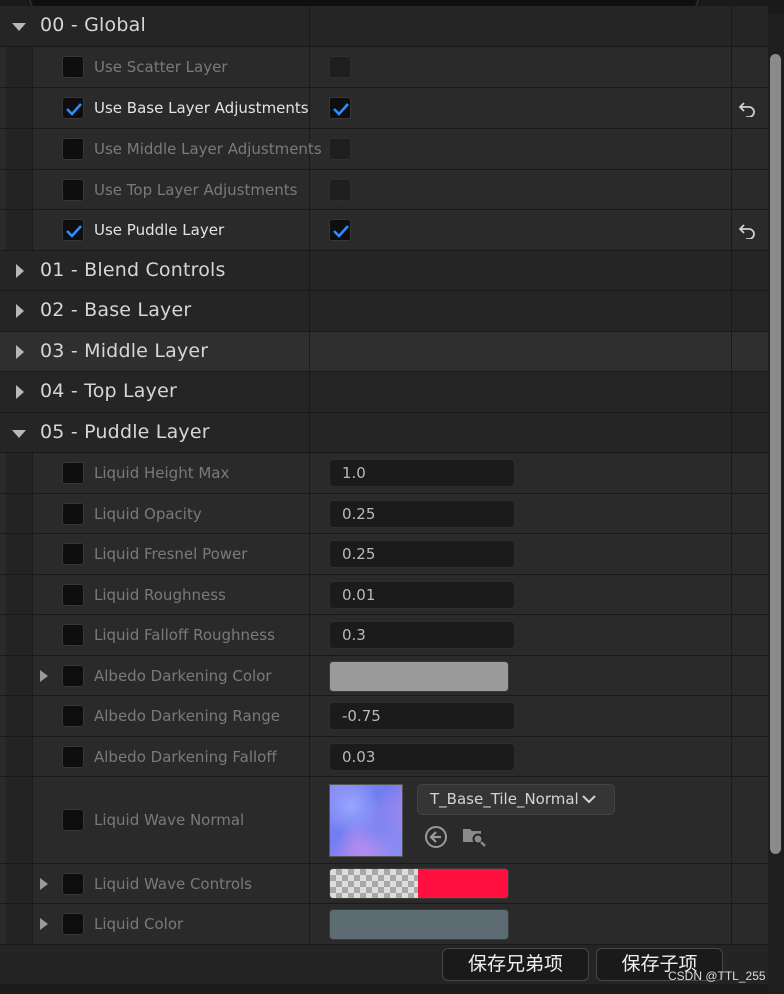 The width and height of the screenshot is (784, 994). I want to click on prop-row: Use Top Layer Adjustments, so click(384, 190).